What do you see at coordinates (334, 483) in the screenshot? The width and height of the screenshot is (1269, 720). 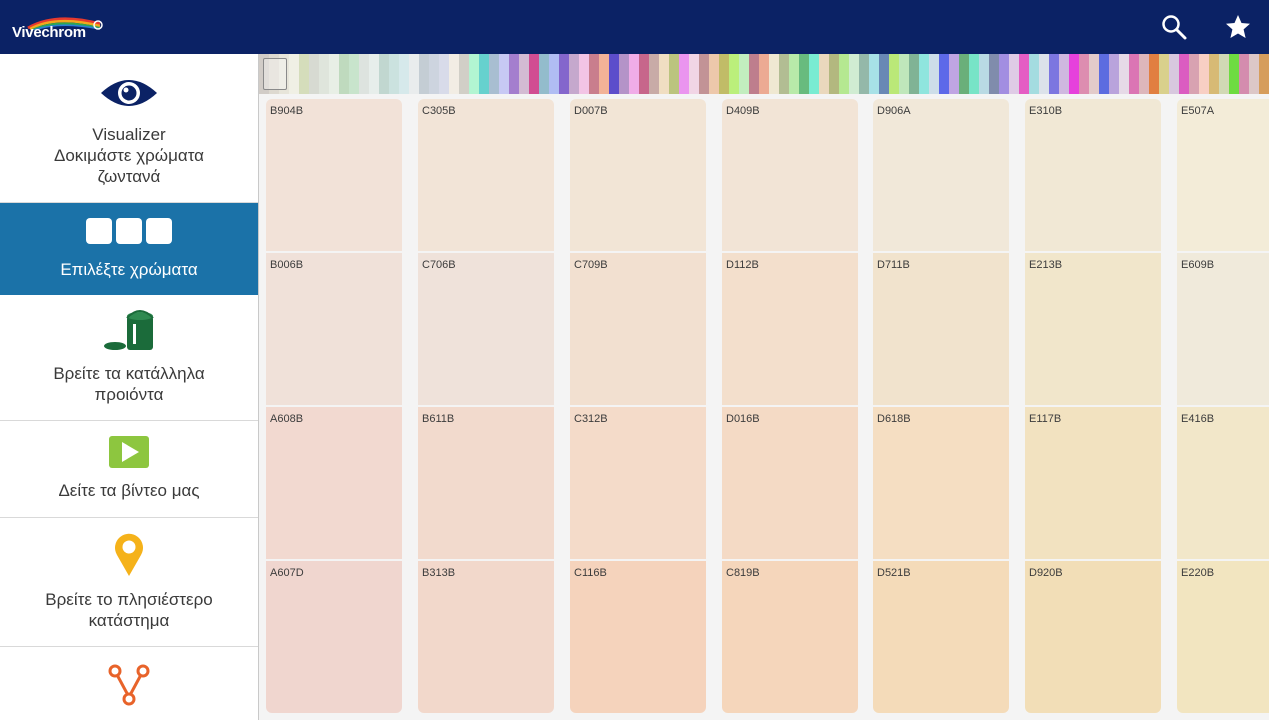 I see `color-swatch: A608B` at bounding box center [334, 483].